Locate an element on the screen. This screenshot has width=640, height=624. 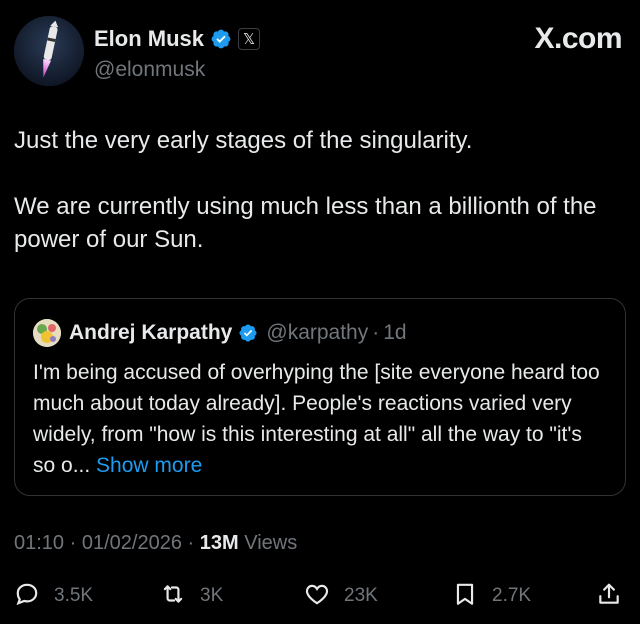
author-name-row: Elon Musk 𝕏 is located at coordinates (177, 39).